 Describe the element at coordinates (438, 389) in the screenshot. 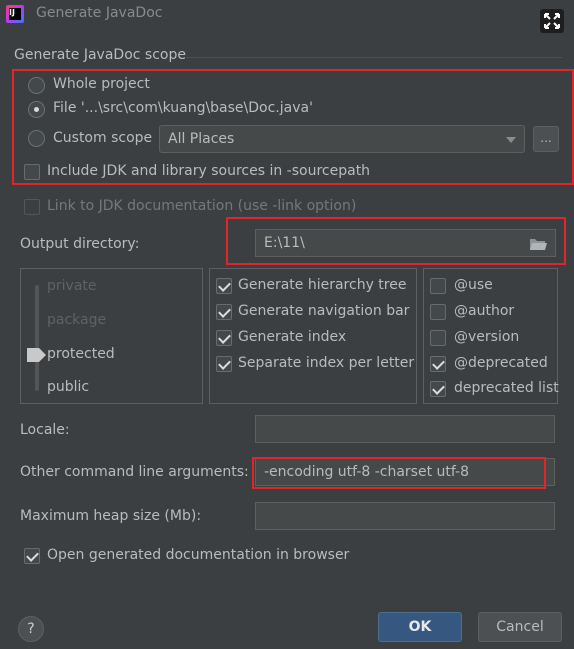

I see `deprecated-list-checkbox` at that location.